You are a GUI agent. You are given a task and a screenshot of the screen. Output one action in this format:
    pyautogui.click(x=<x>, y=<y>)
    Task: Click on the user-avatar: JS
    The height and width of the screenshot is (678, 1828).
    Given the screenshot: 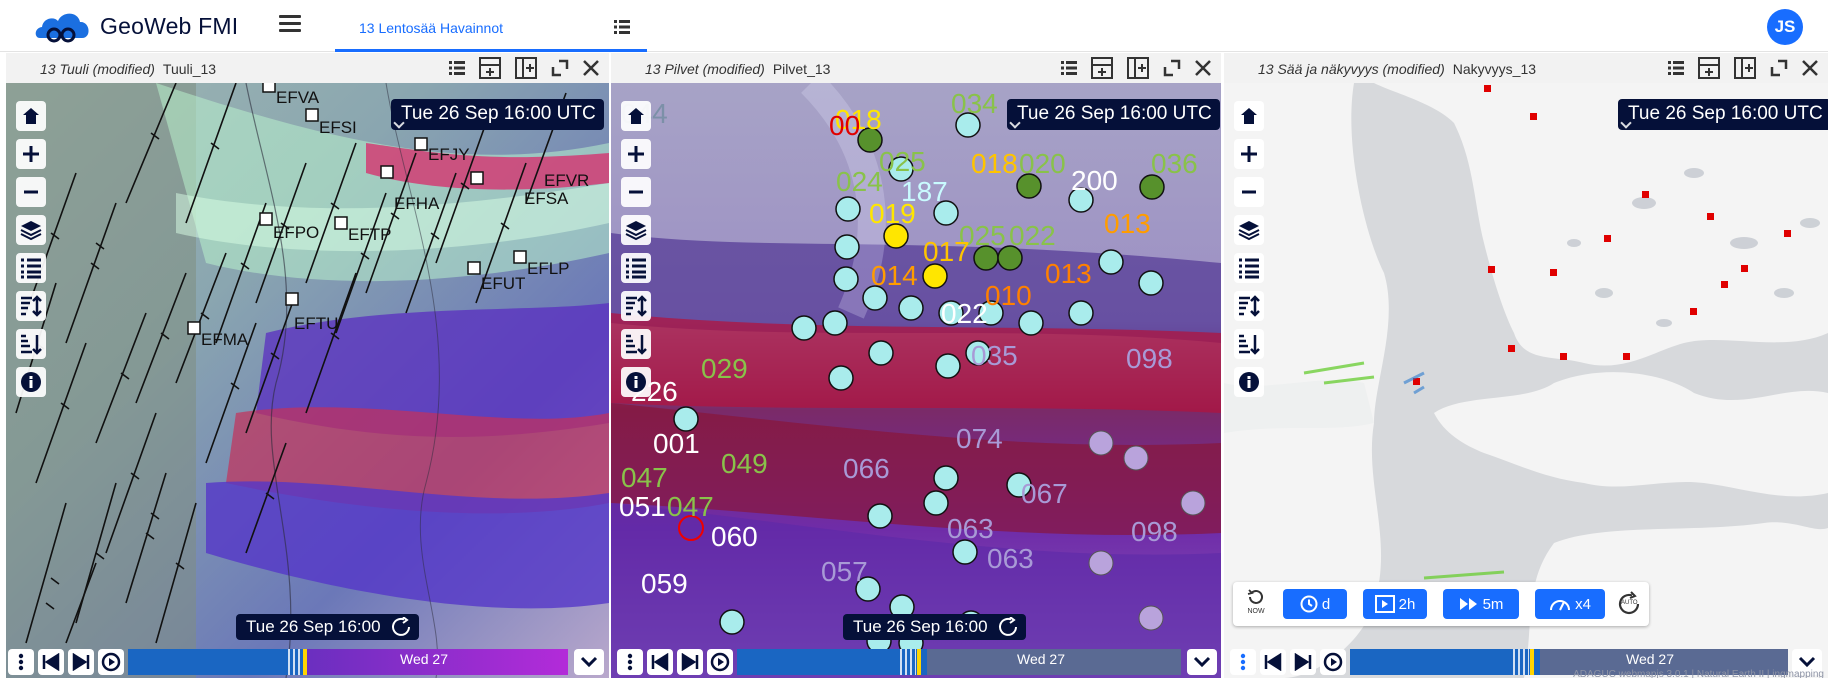 What is the action you would take?
    pyautogui.click(x=1785, y=27)
    